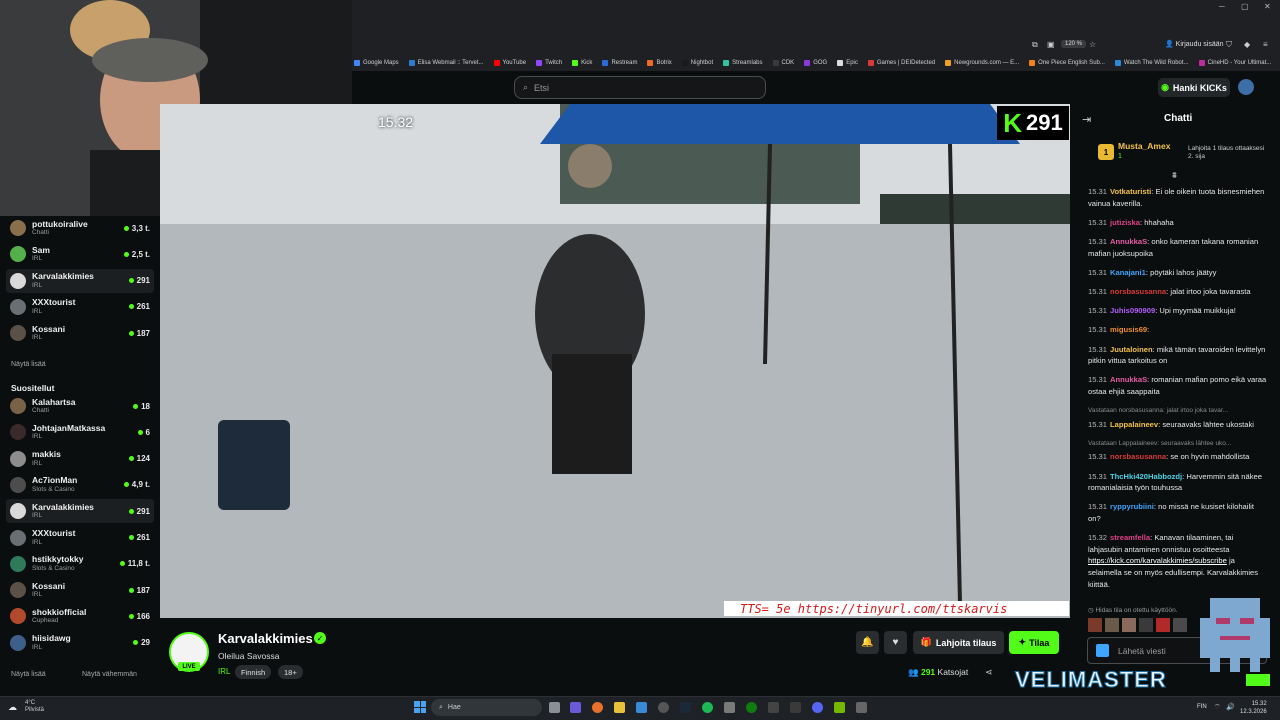  Describe the element at coordinates (80, 643) in the screenshot. I see `sidebar-channel-item: hiisidawg IRL 29` at that location.